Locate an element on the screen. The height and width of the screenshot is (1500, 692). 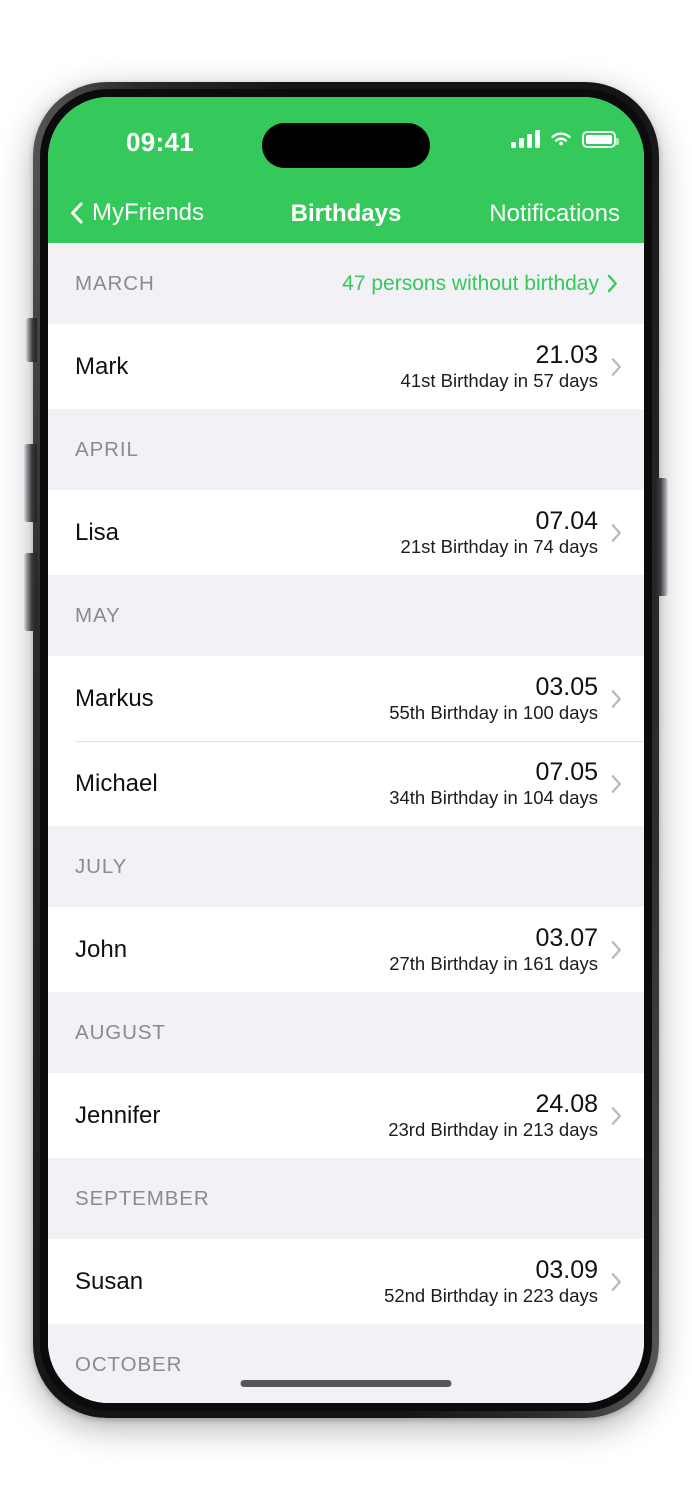
section-title: SEPTEMBER is located at coordinates (142, 1198).